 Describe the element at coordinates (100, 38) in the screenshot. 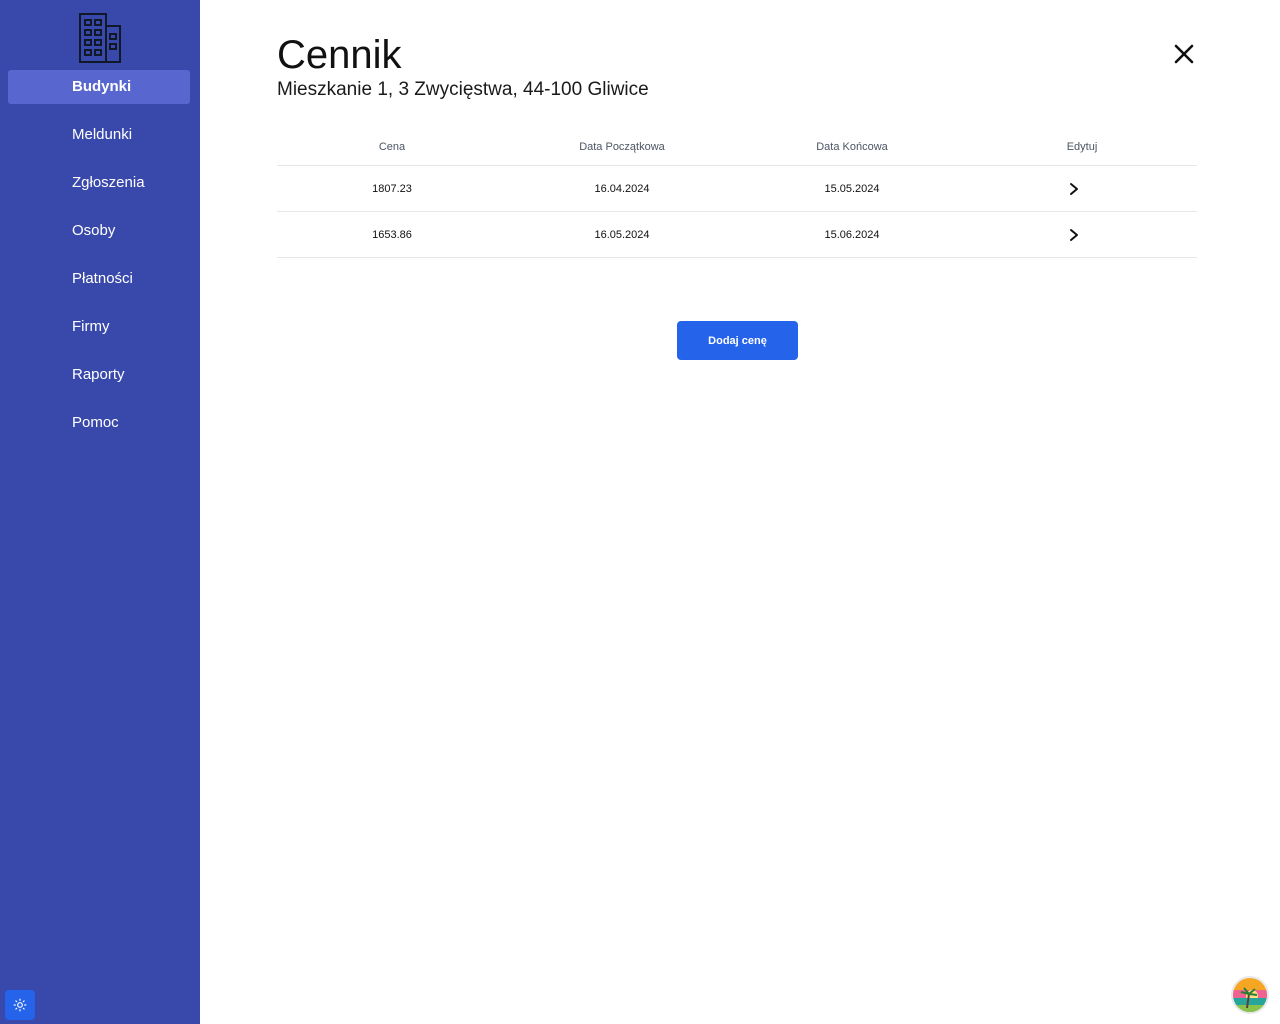

I see `building-icon` at that location.